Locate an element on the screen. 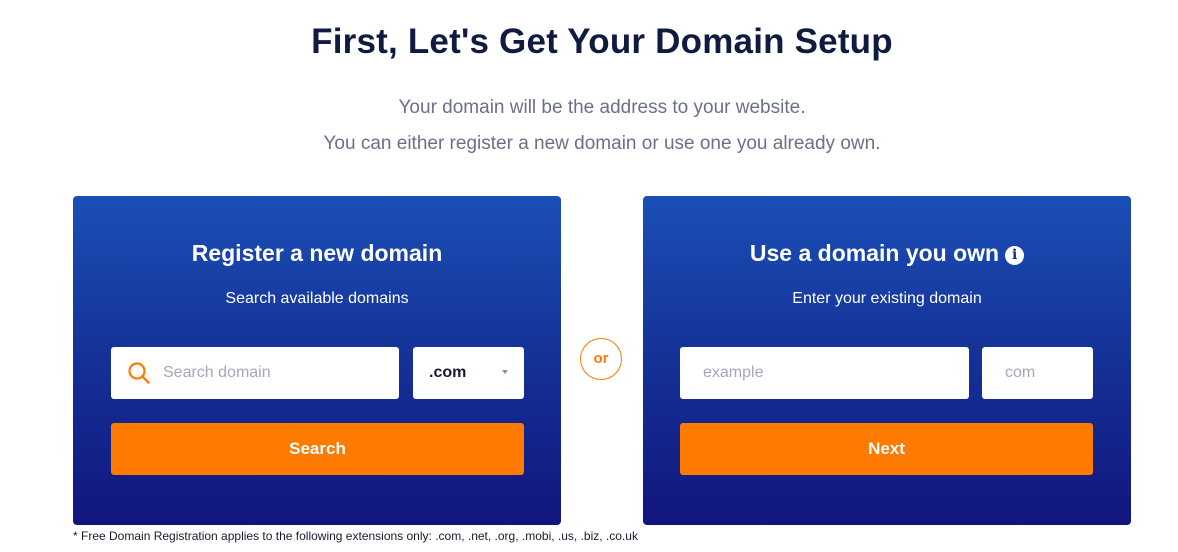 The image size is (1178, 552). tld-select-value: .com is located at coordinates (448, 372).